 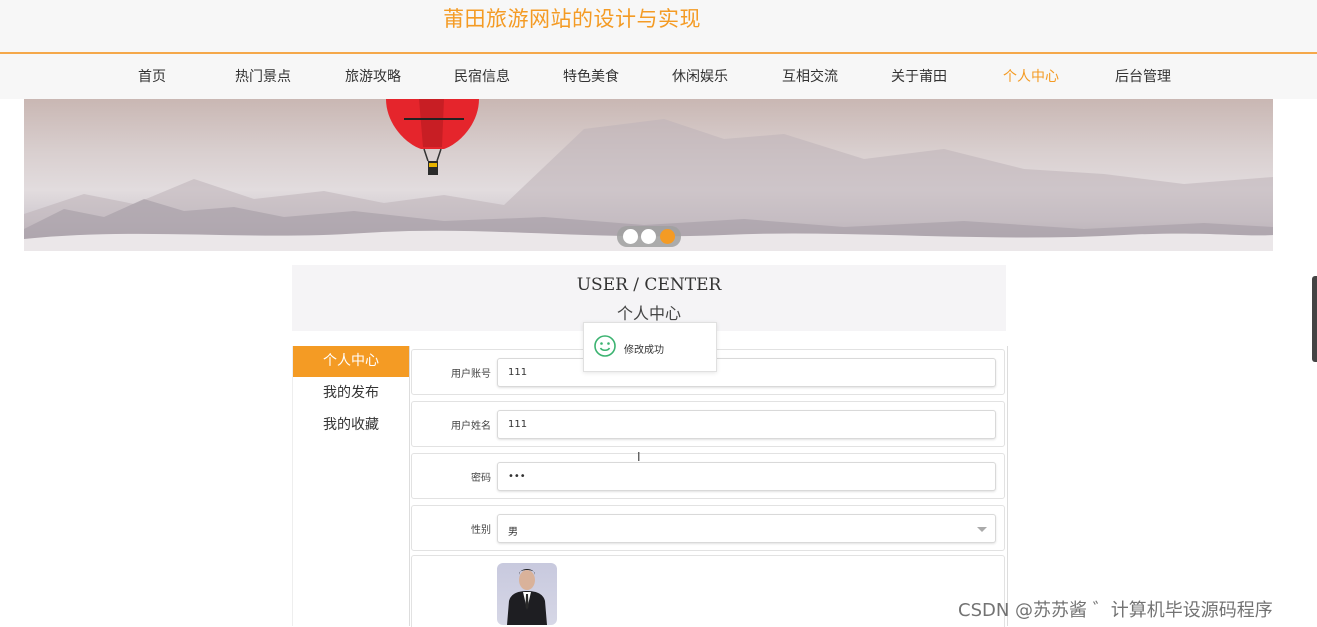 I want to click on avatar-image, so click(x=527, y=597).